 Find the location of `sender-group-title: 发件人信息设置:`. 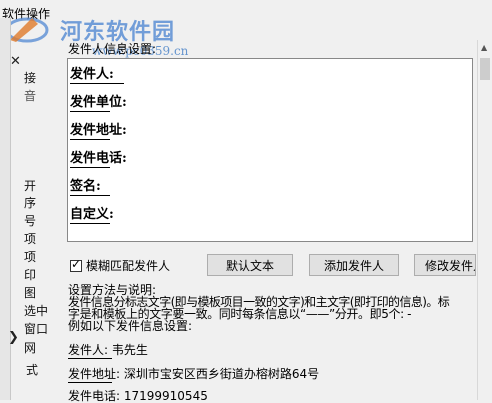

sender-group-title: 发件人信息设置: is located at coordinates (112, 49).